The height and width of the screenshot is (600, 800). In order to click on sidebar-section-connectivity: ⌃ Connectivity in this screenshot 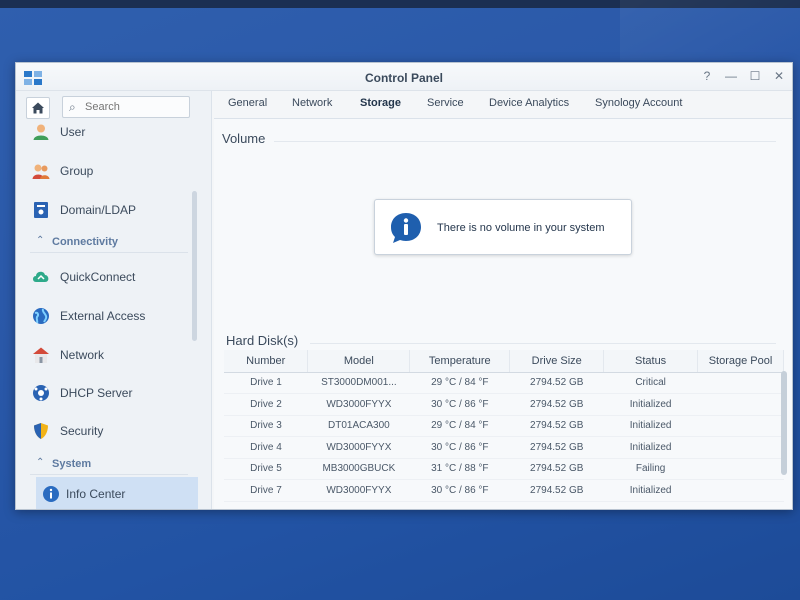, I will do `click(106, 242)`.